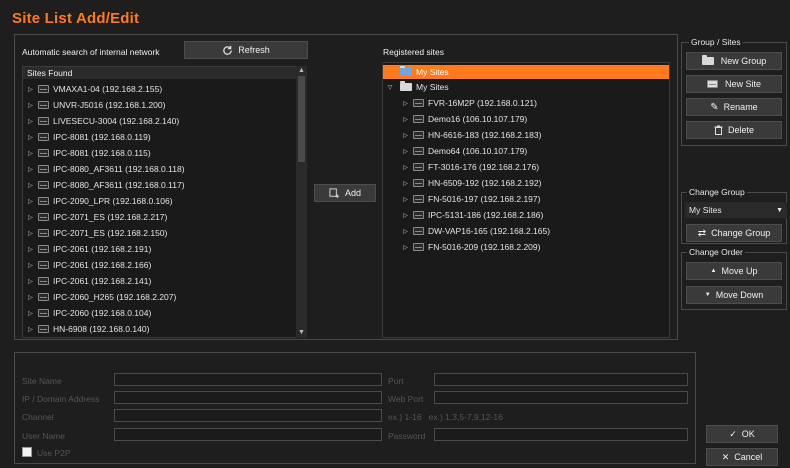 The height and width of the screenshot is (468, 790). I want to click on list-item: ▷ IPC-5131-186 (192.168.2.186), so click(526, 215).